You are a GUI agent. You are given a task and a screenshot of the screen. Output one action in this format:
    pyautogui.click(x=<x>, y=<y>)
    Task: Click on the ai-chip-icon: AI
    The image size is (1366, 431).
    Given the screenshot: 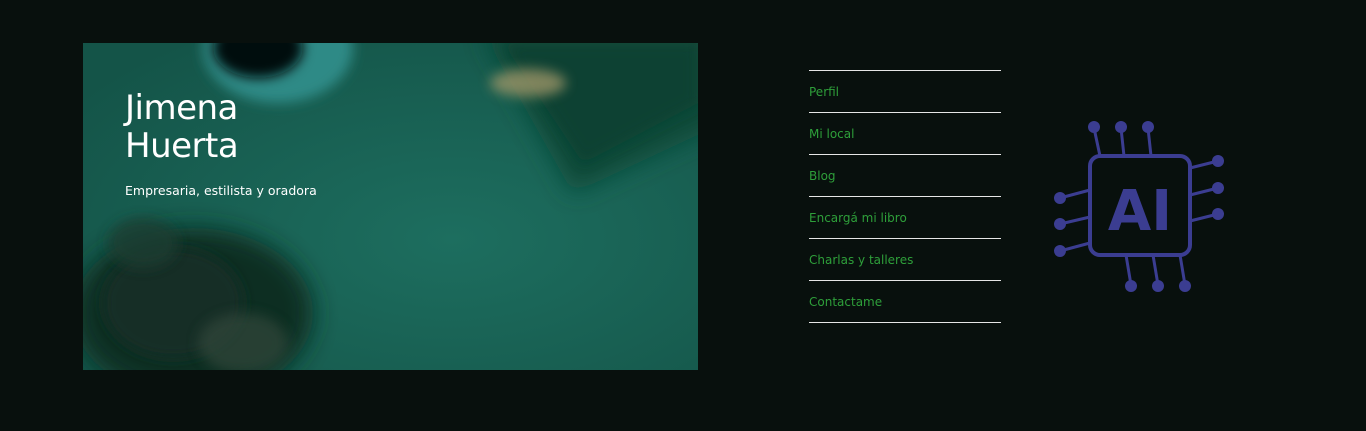 What is the action you would take?
    pyautogui.click(x=1139, y=206)
    